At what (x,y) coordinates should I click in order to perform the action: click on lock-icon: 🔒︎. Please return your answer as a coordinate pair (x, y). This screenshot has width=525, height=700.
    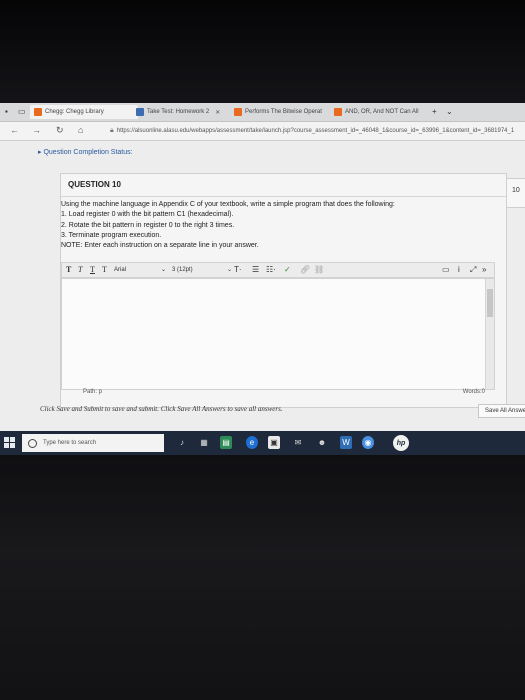
    Looking at the image, I should click on (112, 130).